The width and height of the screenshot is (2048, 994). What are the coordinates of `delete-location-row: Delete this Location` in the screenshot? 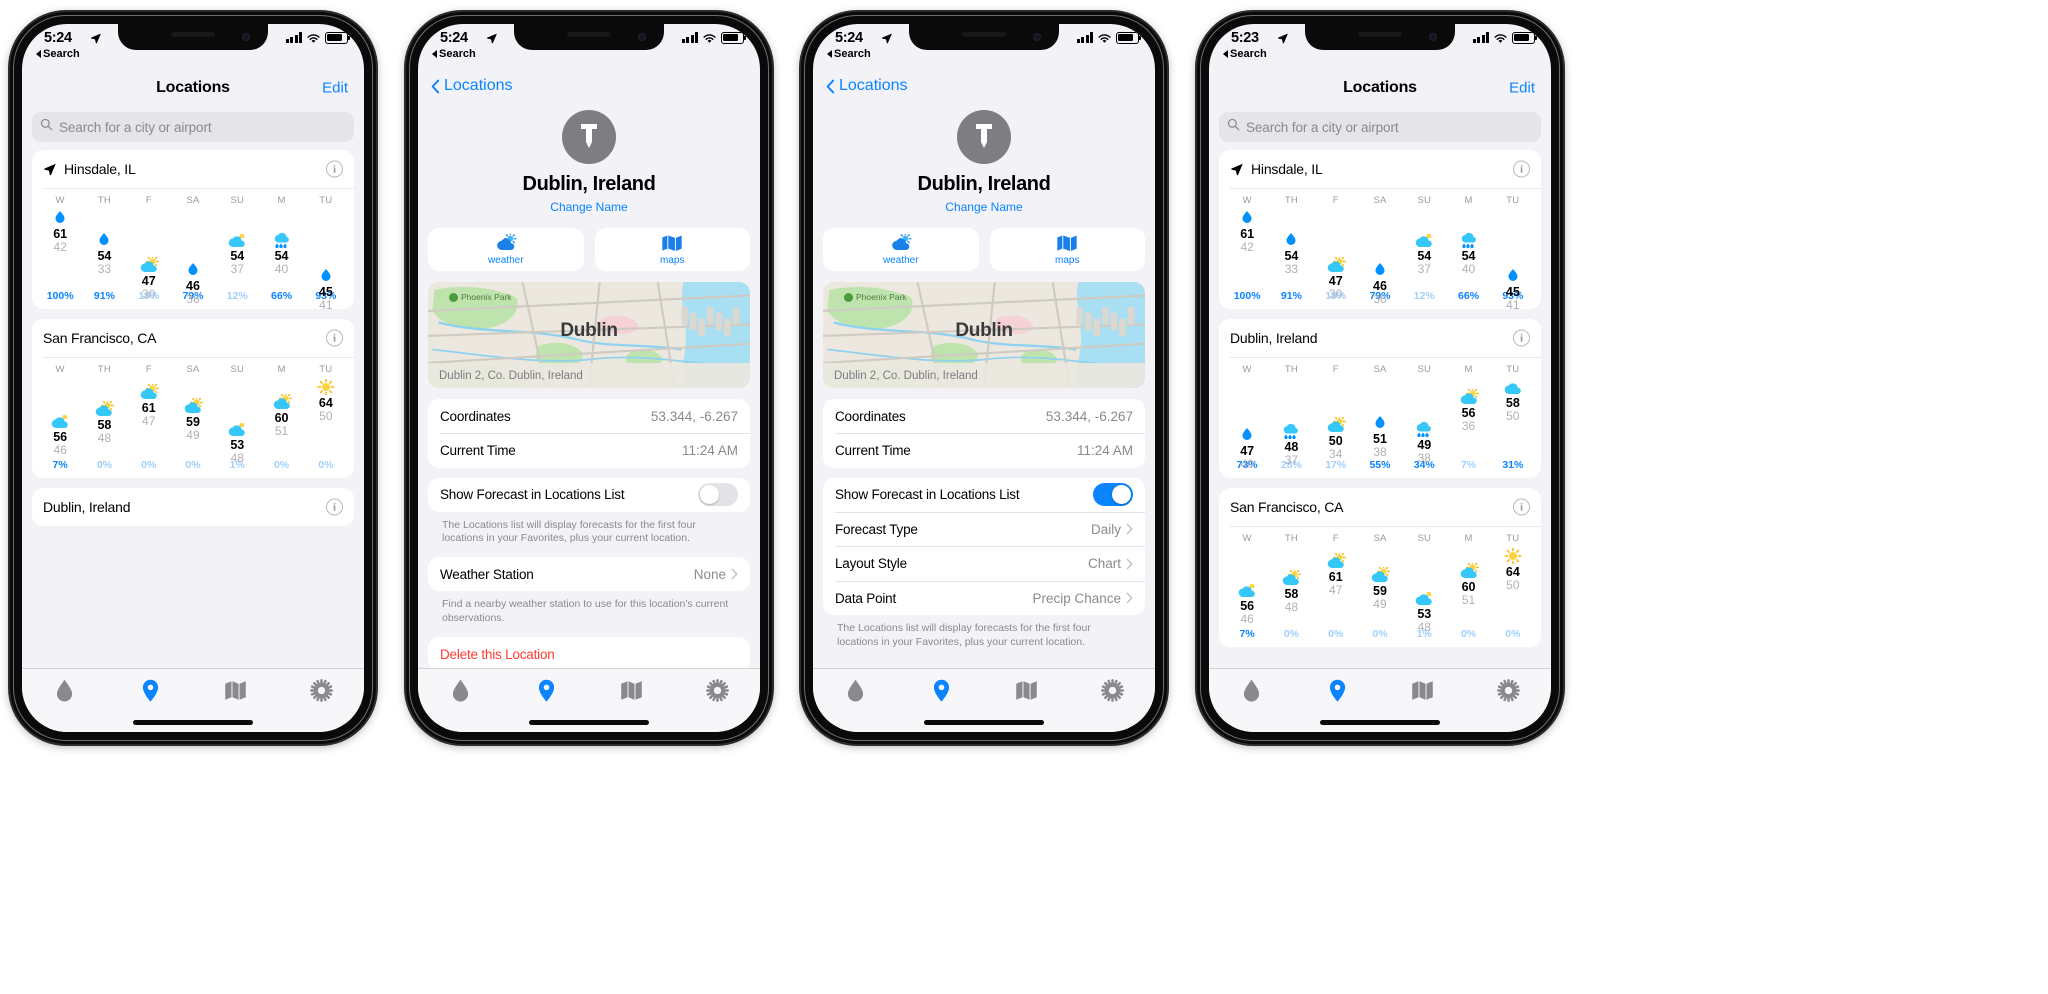 It's located at (589, 652).